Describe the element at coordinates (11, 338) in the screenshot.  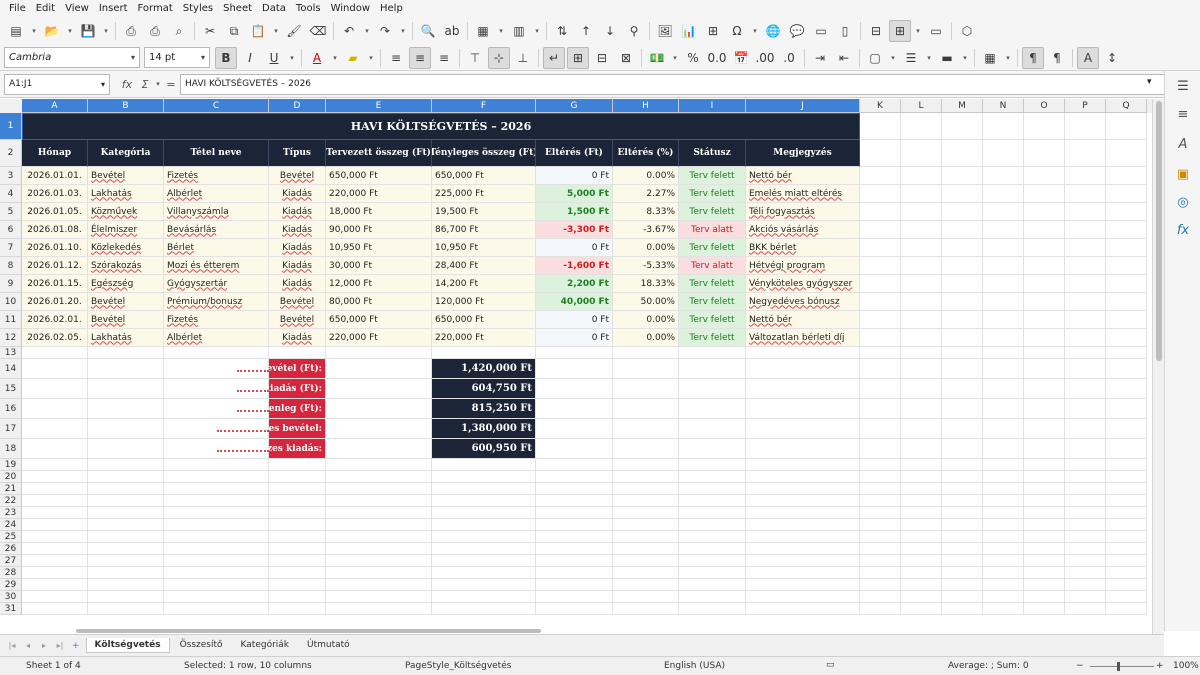
I see `row-header-12: 12` at that location.